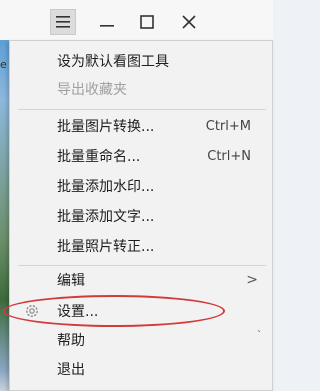 This screenshot has width=320, height=391. I want to click on menu-item-batch-rename: 批量重命名... Ctrl+N, so click(141, 156).